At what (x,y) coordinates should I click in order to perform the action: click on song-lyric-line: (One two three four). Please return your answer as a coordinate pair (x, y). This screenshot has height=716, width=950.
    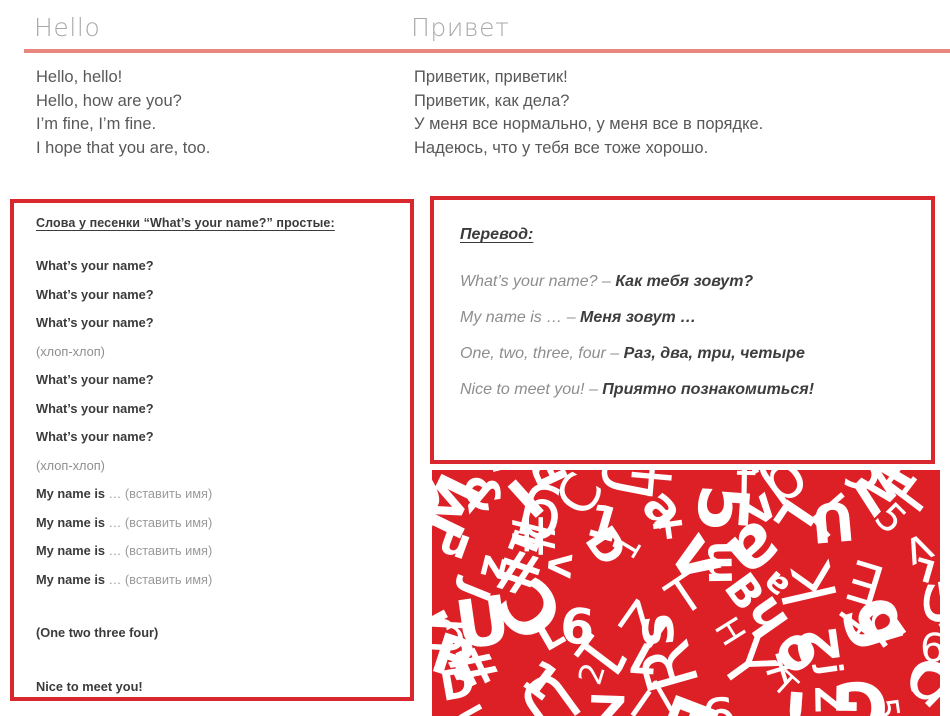
    Looking at the image, I should click on (97, 632).